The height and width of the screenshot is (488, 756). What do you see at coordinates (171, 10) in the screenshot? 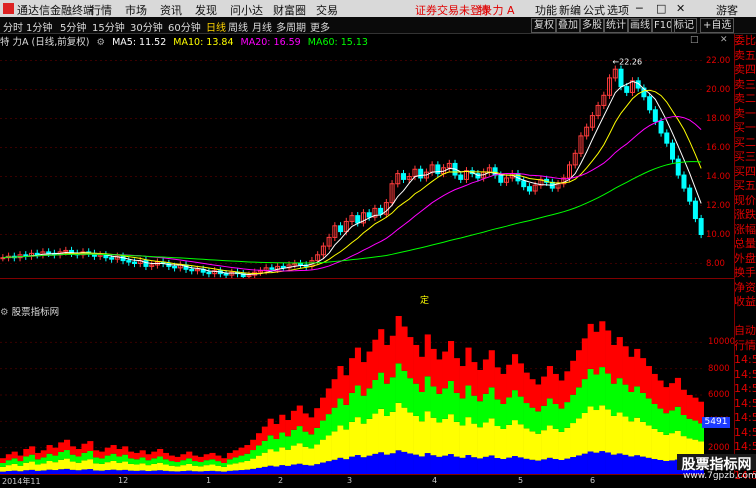
I see `menu-item-news: 资讯` at bounding box center [171, 10].